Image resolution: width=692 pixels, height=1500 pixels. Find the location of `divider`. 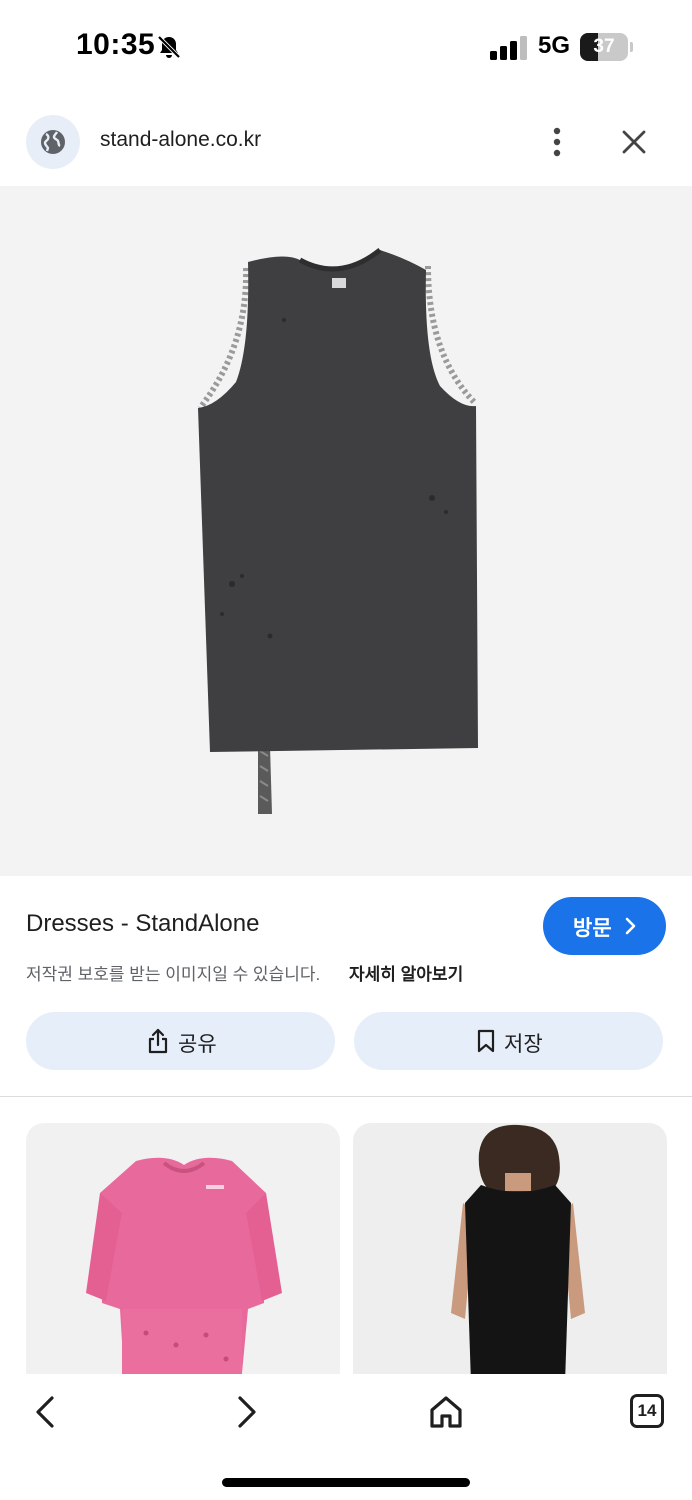

divider is located at coordinates (346, 1096).